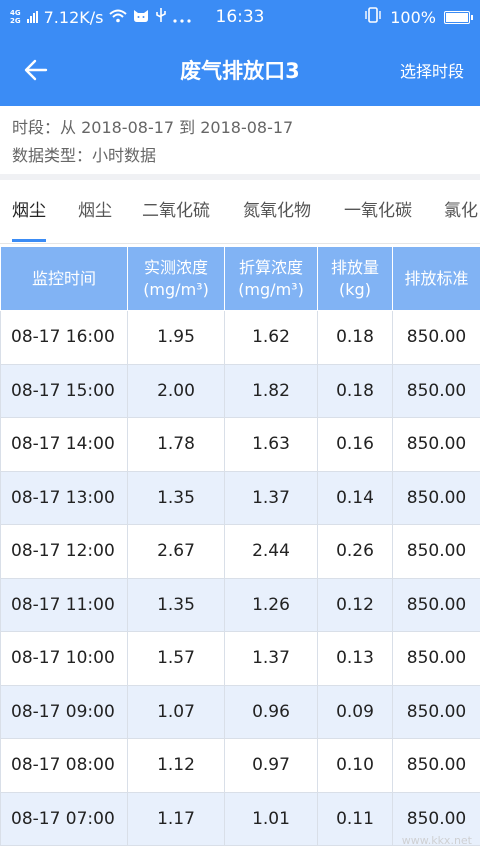  What do you see at coordinates (271, 711) in the screenshot?
I see `cell-converted: 0.96` at bounding box center [271, 711].